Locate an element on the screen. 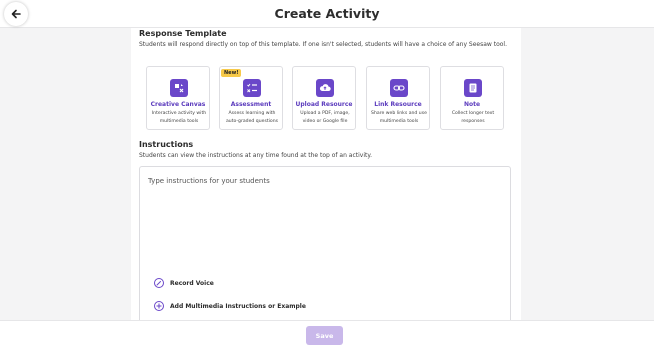  add-multimedia-label: Add Multimedia Instructions or Example is located at coordinates (238, 306).